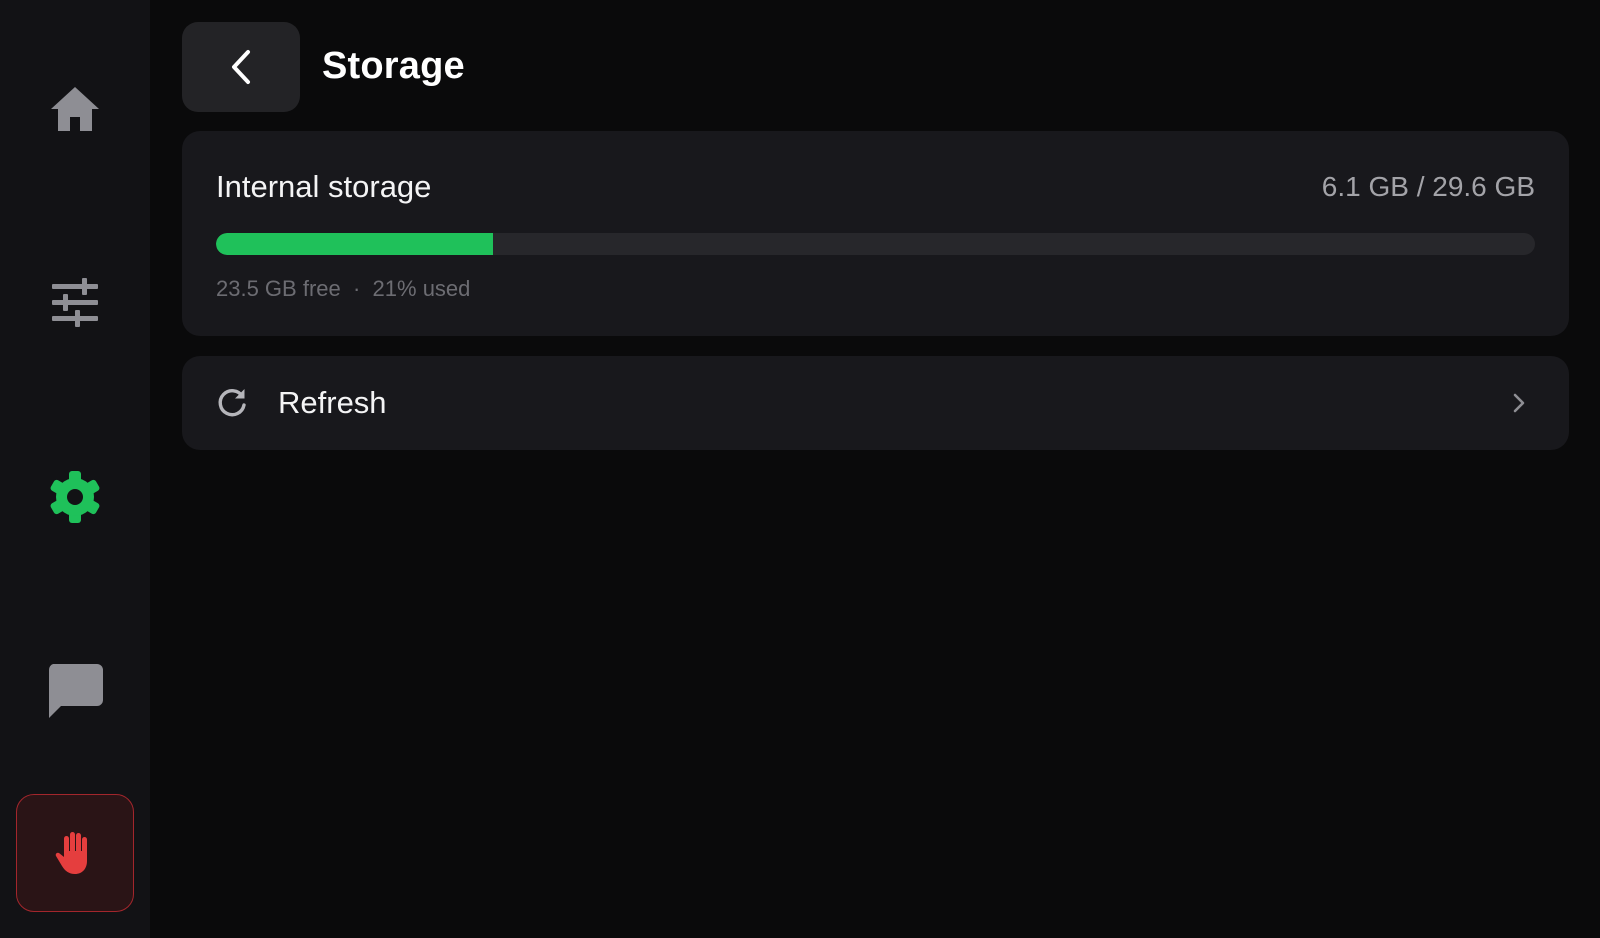  What do you see at coordinates (232, 403) in the screenshot?
I see `refresh-icon` at bounding box center [232, 403].